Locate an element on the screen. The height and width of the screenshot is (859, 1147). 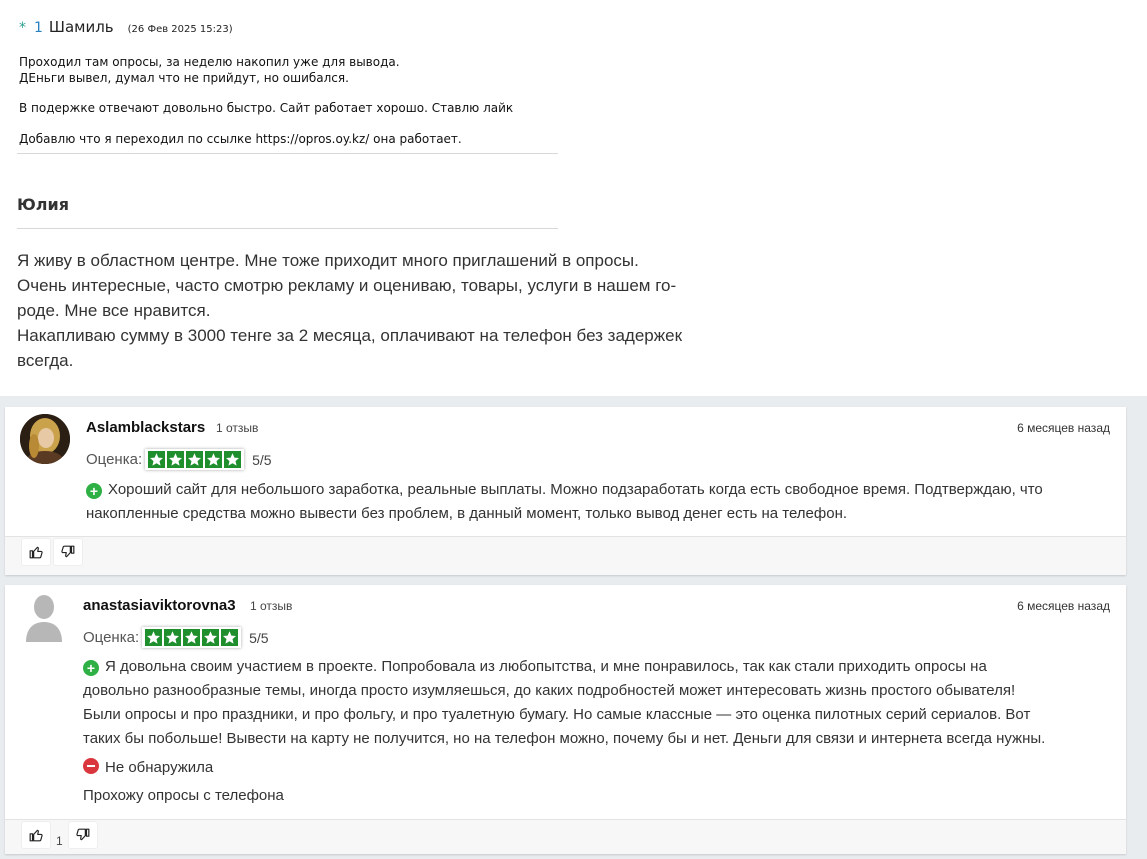
comment-line: роде. Мне все нравится. is located at coordinates (114, 310).